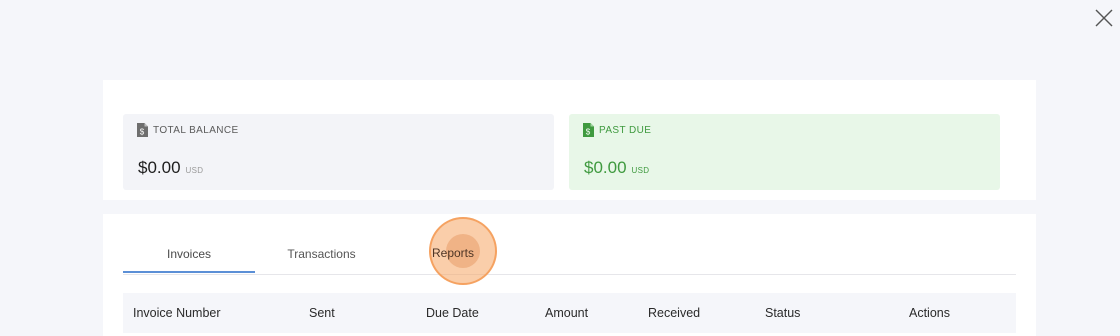 The height and width of the screenshot is (336, 1120). What do you see at coordinates (189, 243) in the screenshot?
I see `tab-invoices: Invoices` at bounding box center [189, 243].